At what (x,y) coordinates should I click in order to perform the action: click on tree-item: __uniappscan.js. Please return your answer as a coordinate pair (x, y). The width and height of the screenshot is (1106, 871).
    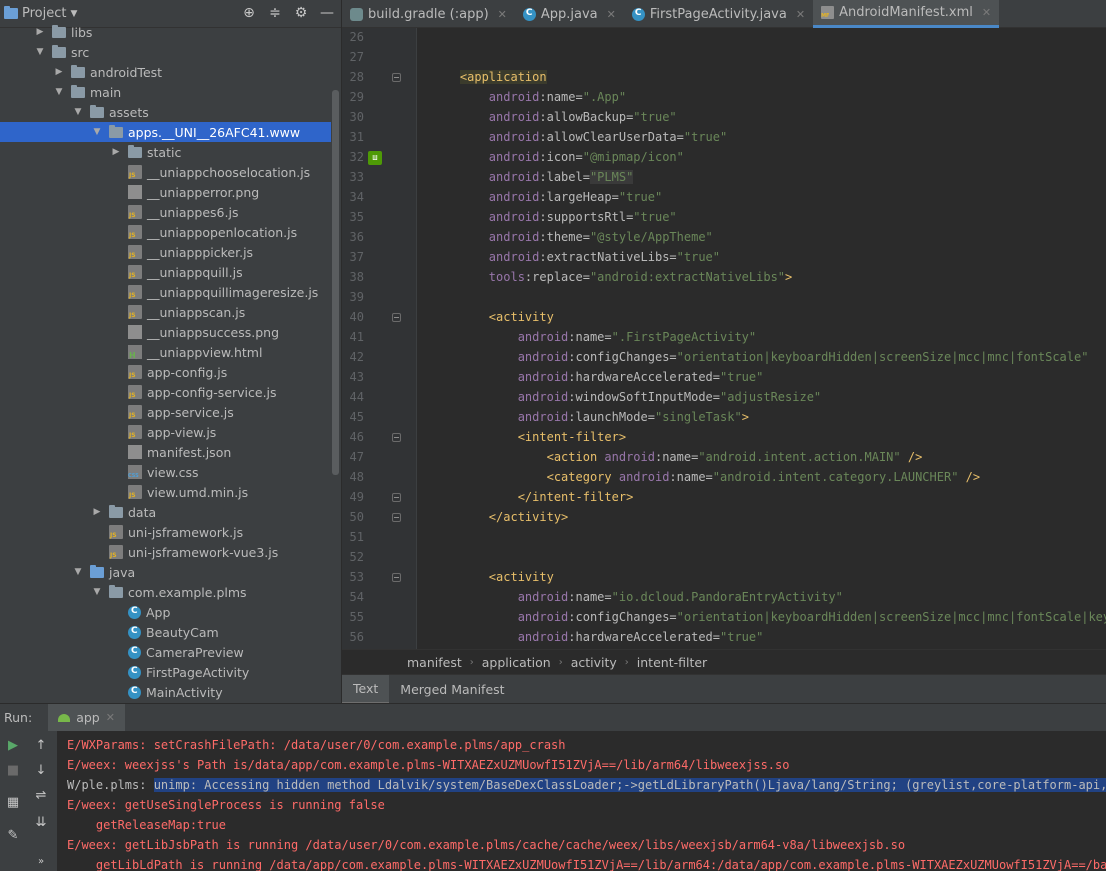
    Looking at the image, I should click on (165, 312).